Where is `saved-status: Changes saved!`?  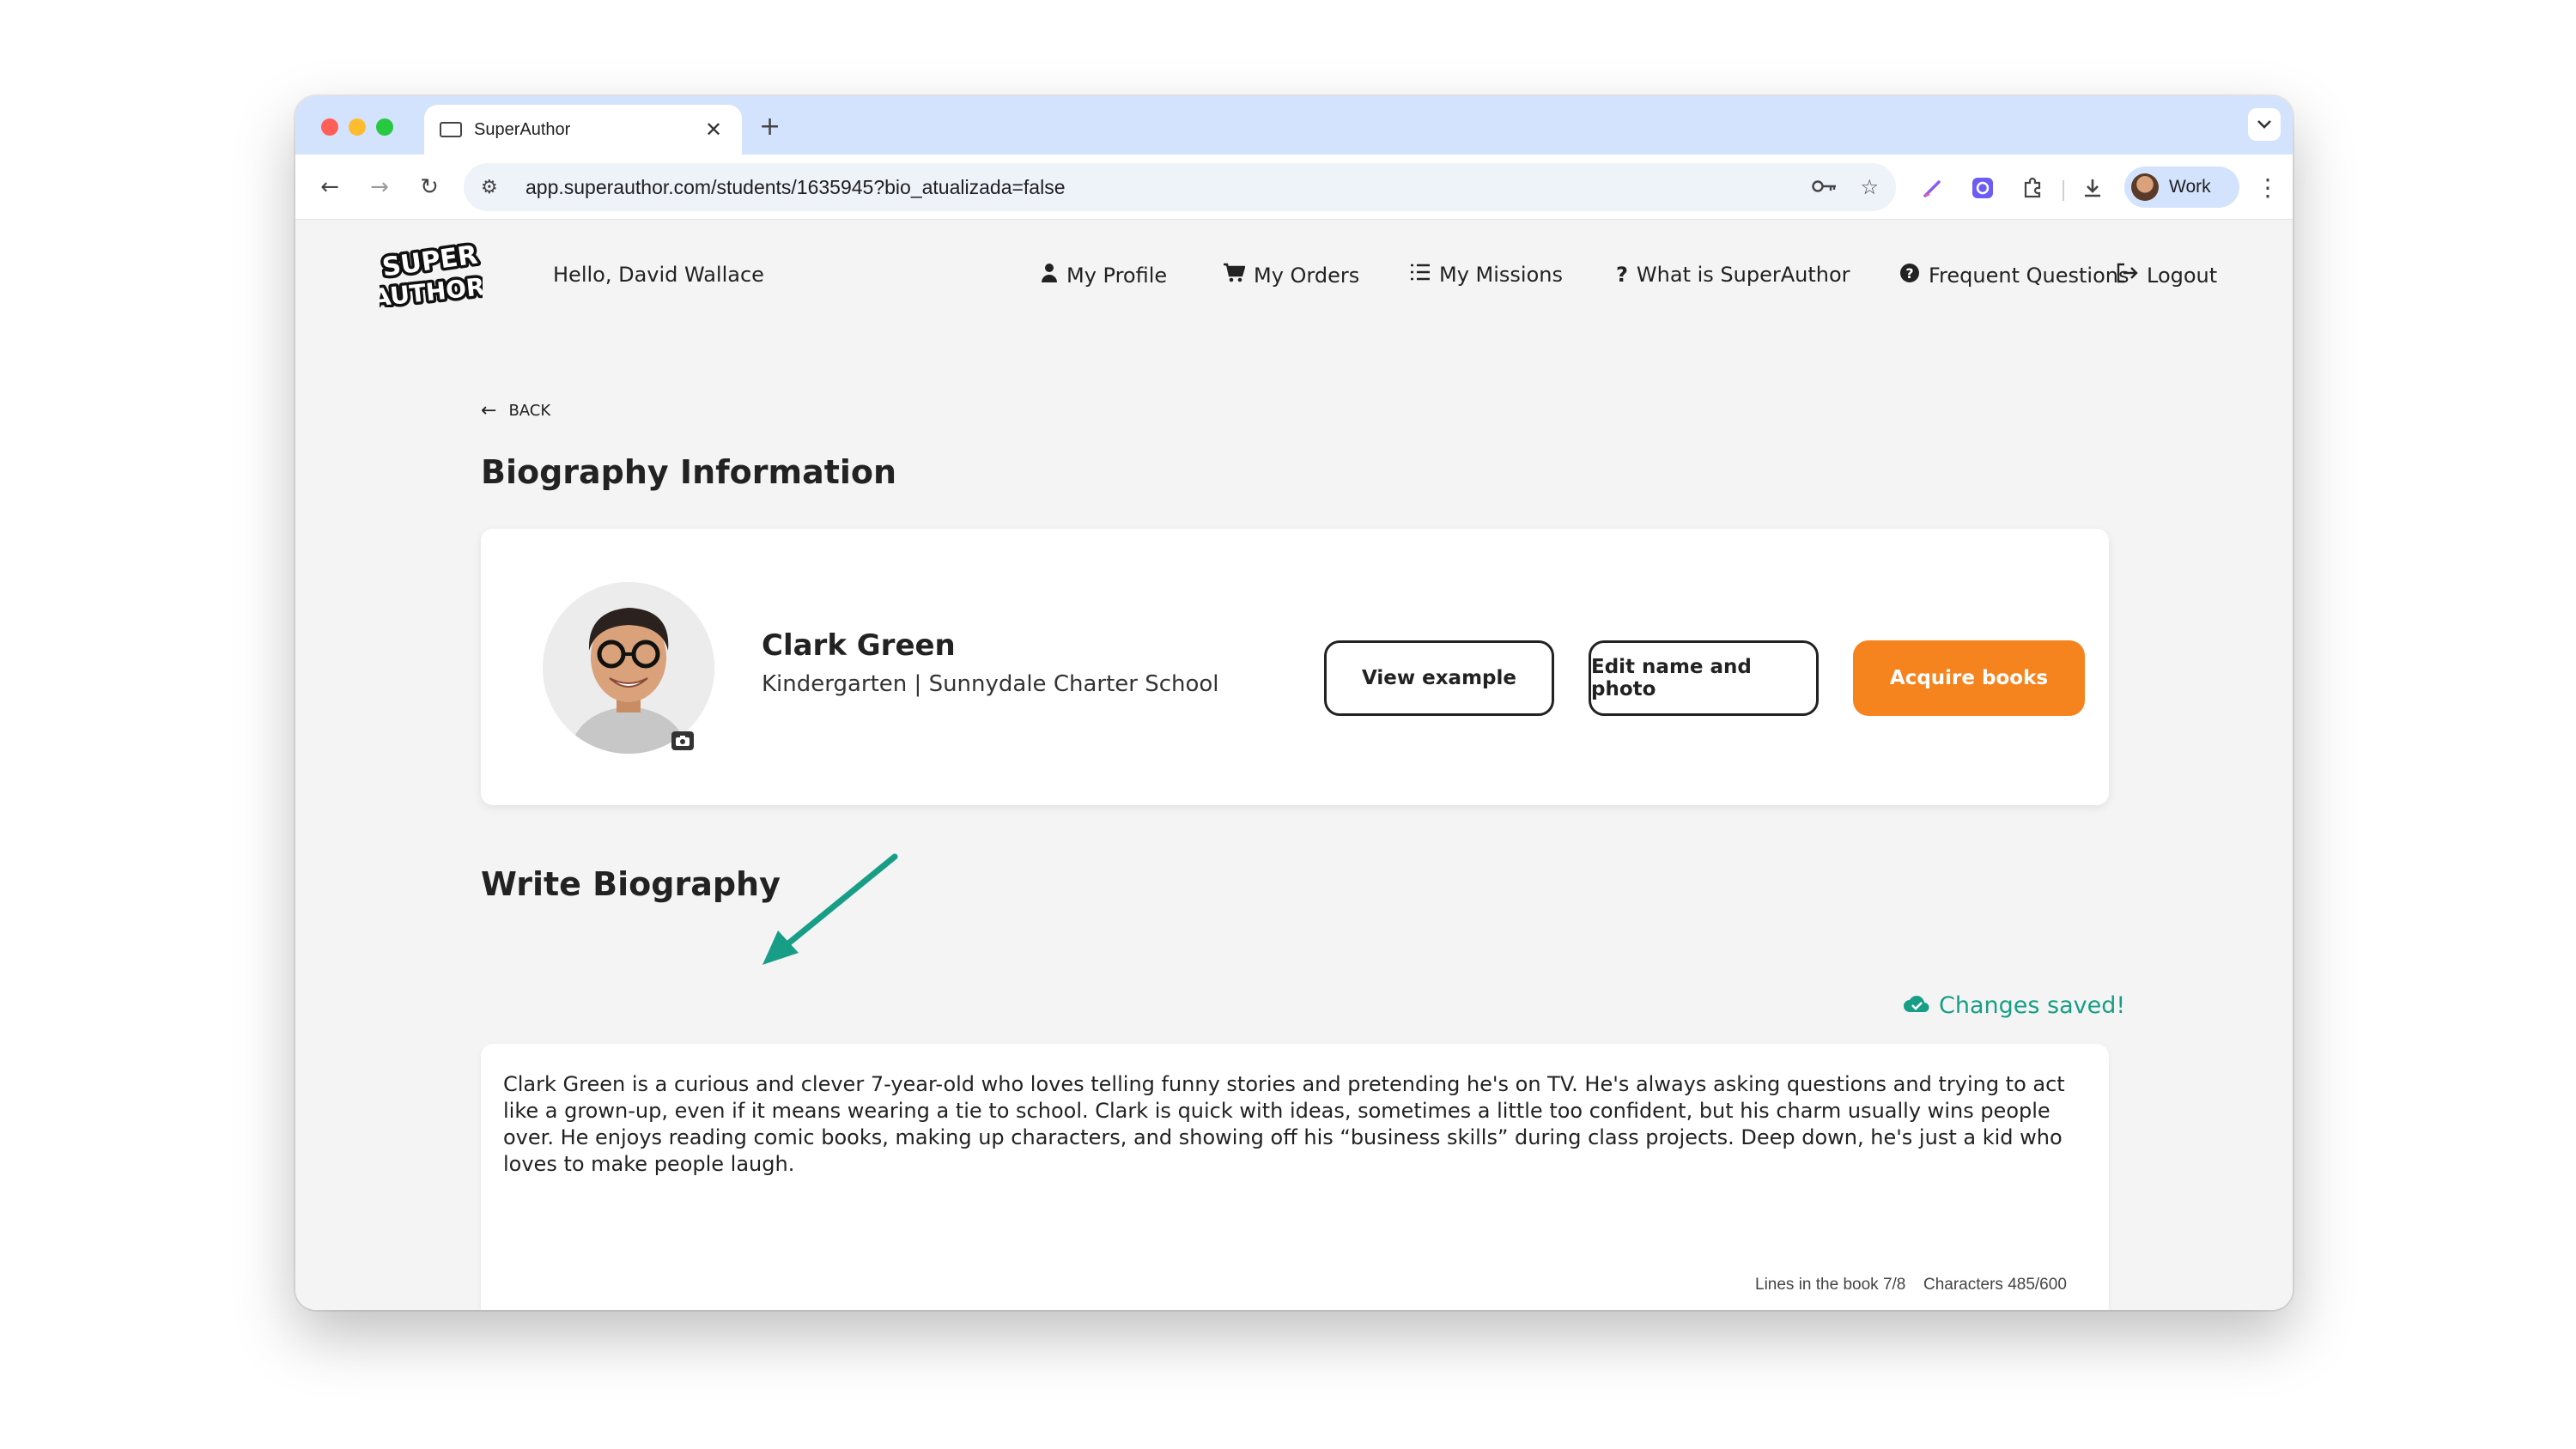 saved-status: Changes saved! is located at coordinates (2014, 1005).